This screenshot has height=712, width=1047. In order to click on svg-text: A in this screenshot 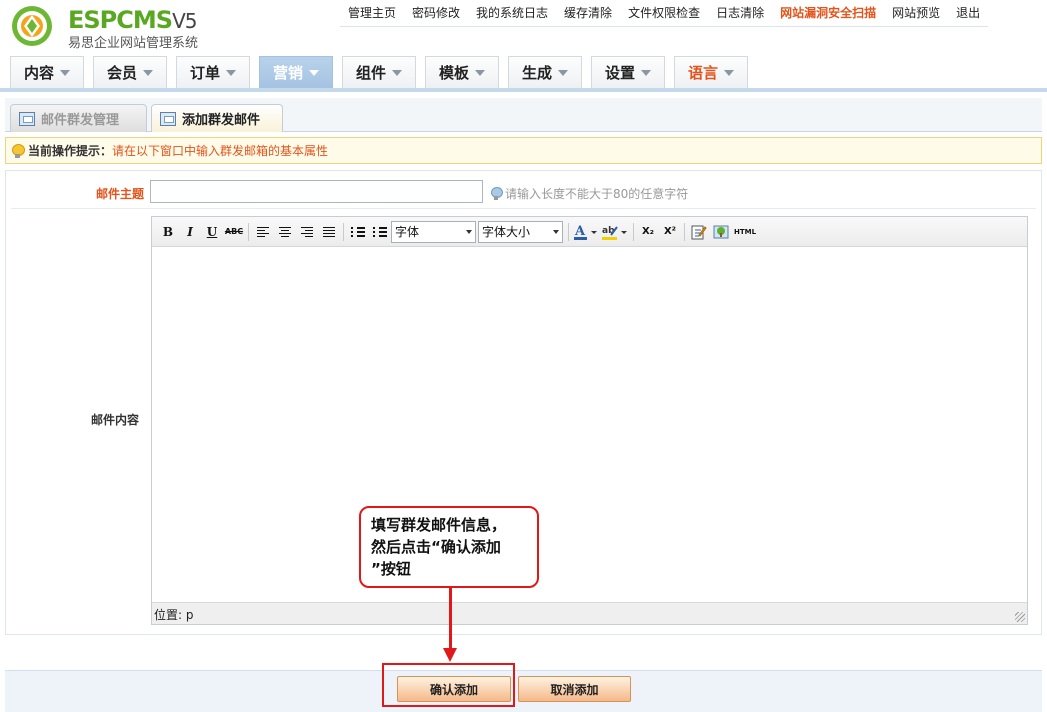, I will do `click(580, 231)`.